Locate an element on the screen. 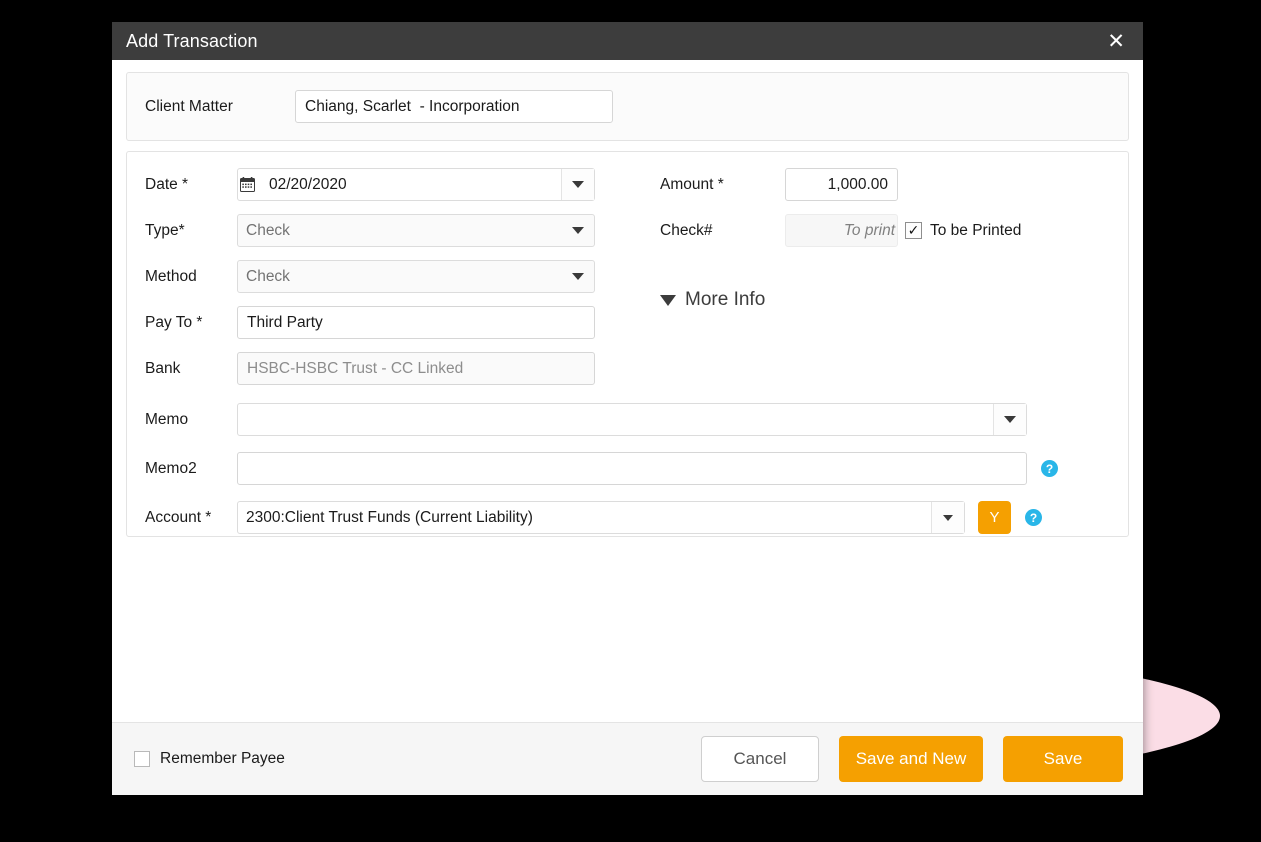  more-info-toggle: More Info is located at coordinates (840, 300).